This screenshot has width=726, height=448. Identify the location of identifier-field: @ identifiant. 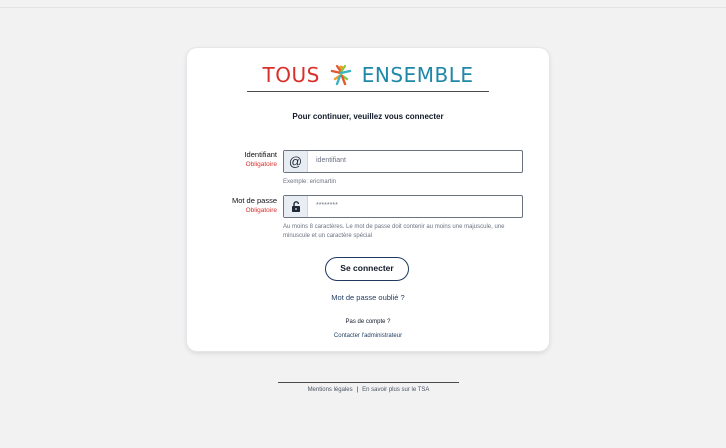
(403, 161).